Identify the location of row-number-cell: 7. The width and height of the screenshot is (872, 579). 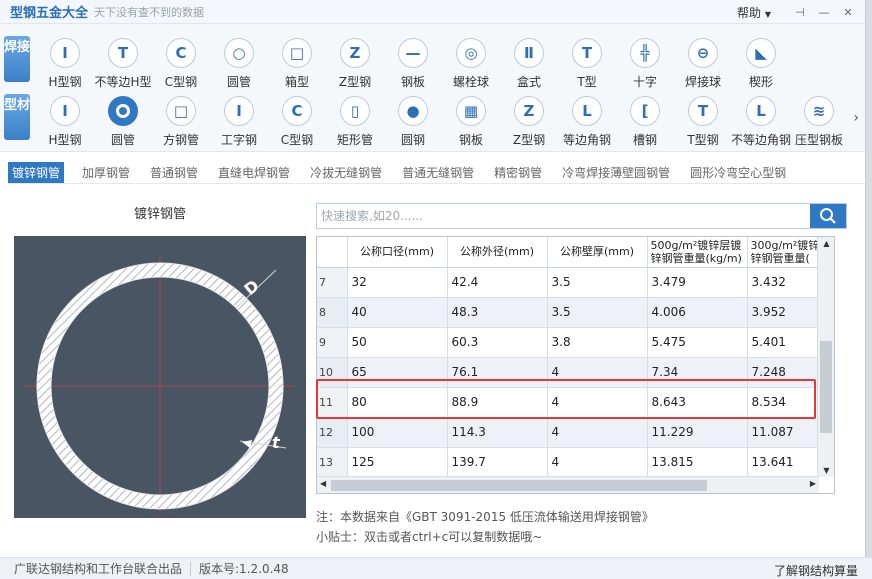
(332, 282).